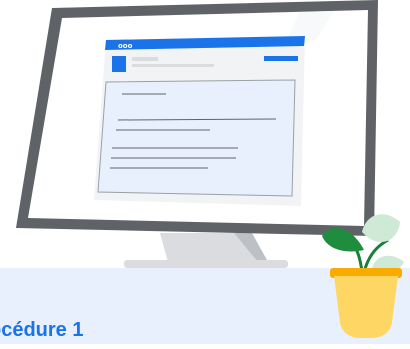 The height and width of the screenshot is (349, 410). What do you see at coordinates (119, 64) in the screenshot?
I see `window-logo-block` at bounding box center [119, 64].